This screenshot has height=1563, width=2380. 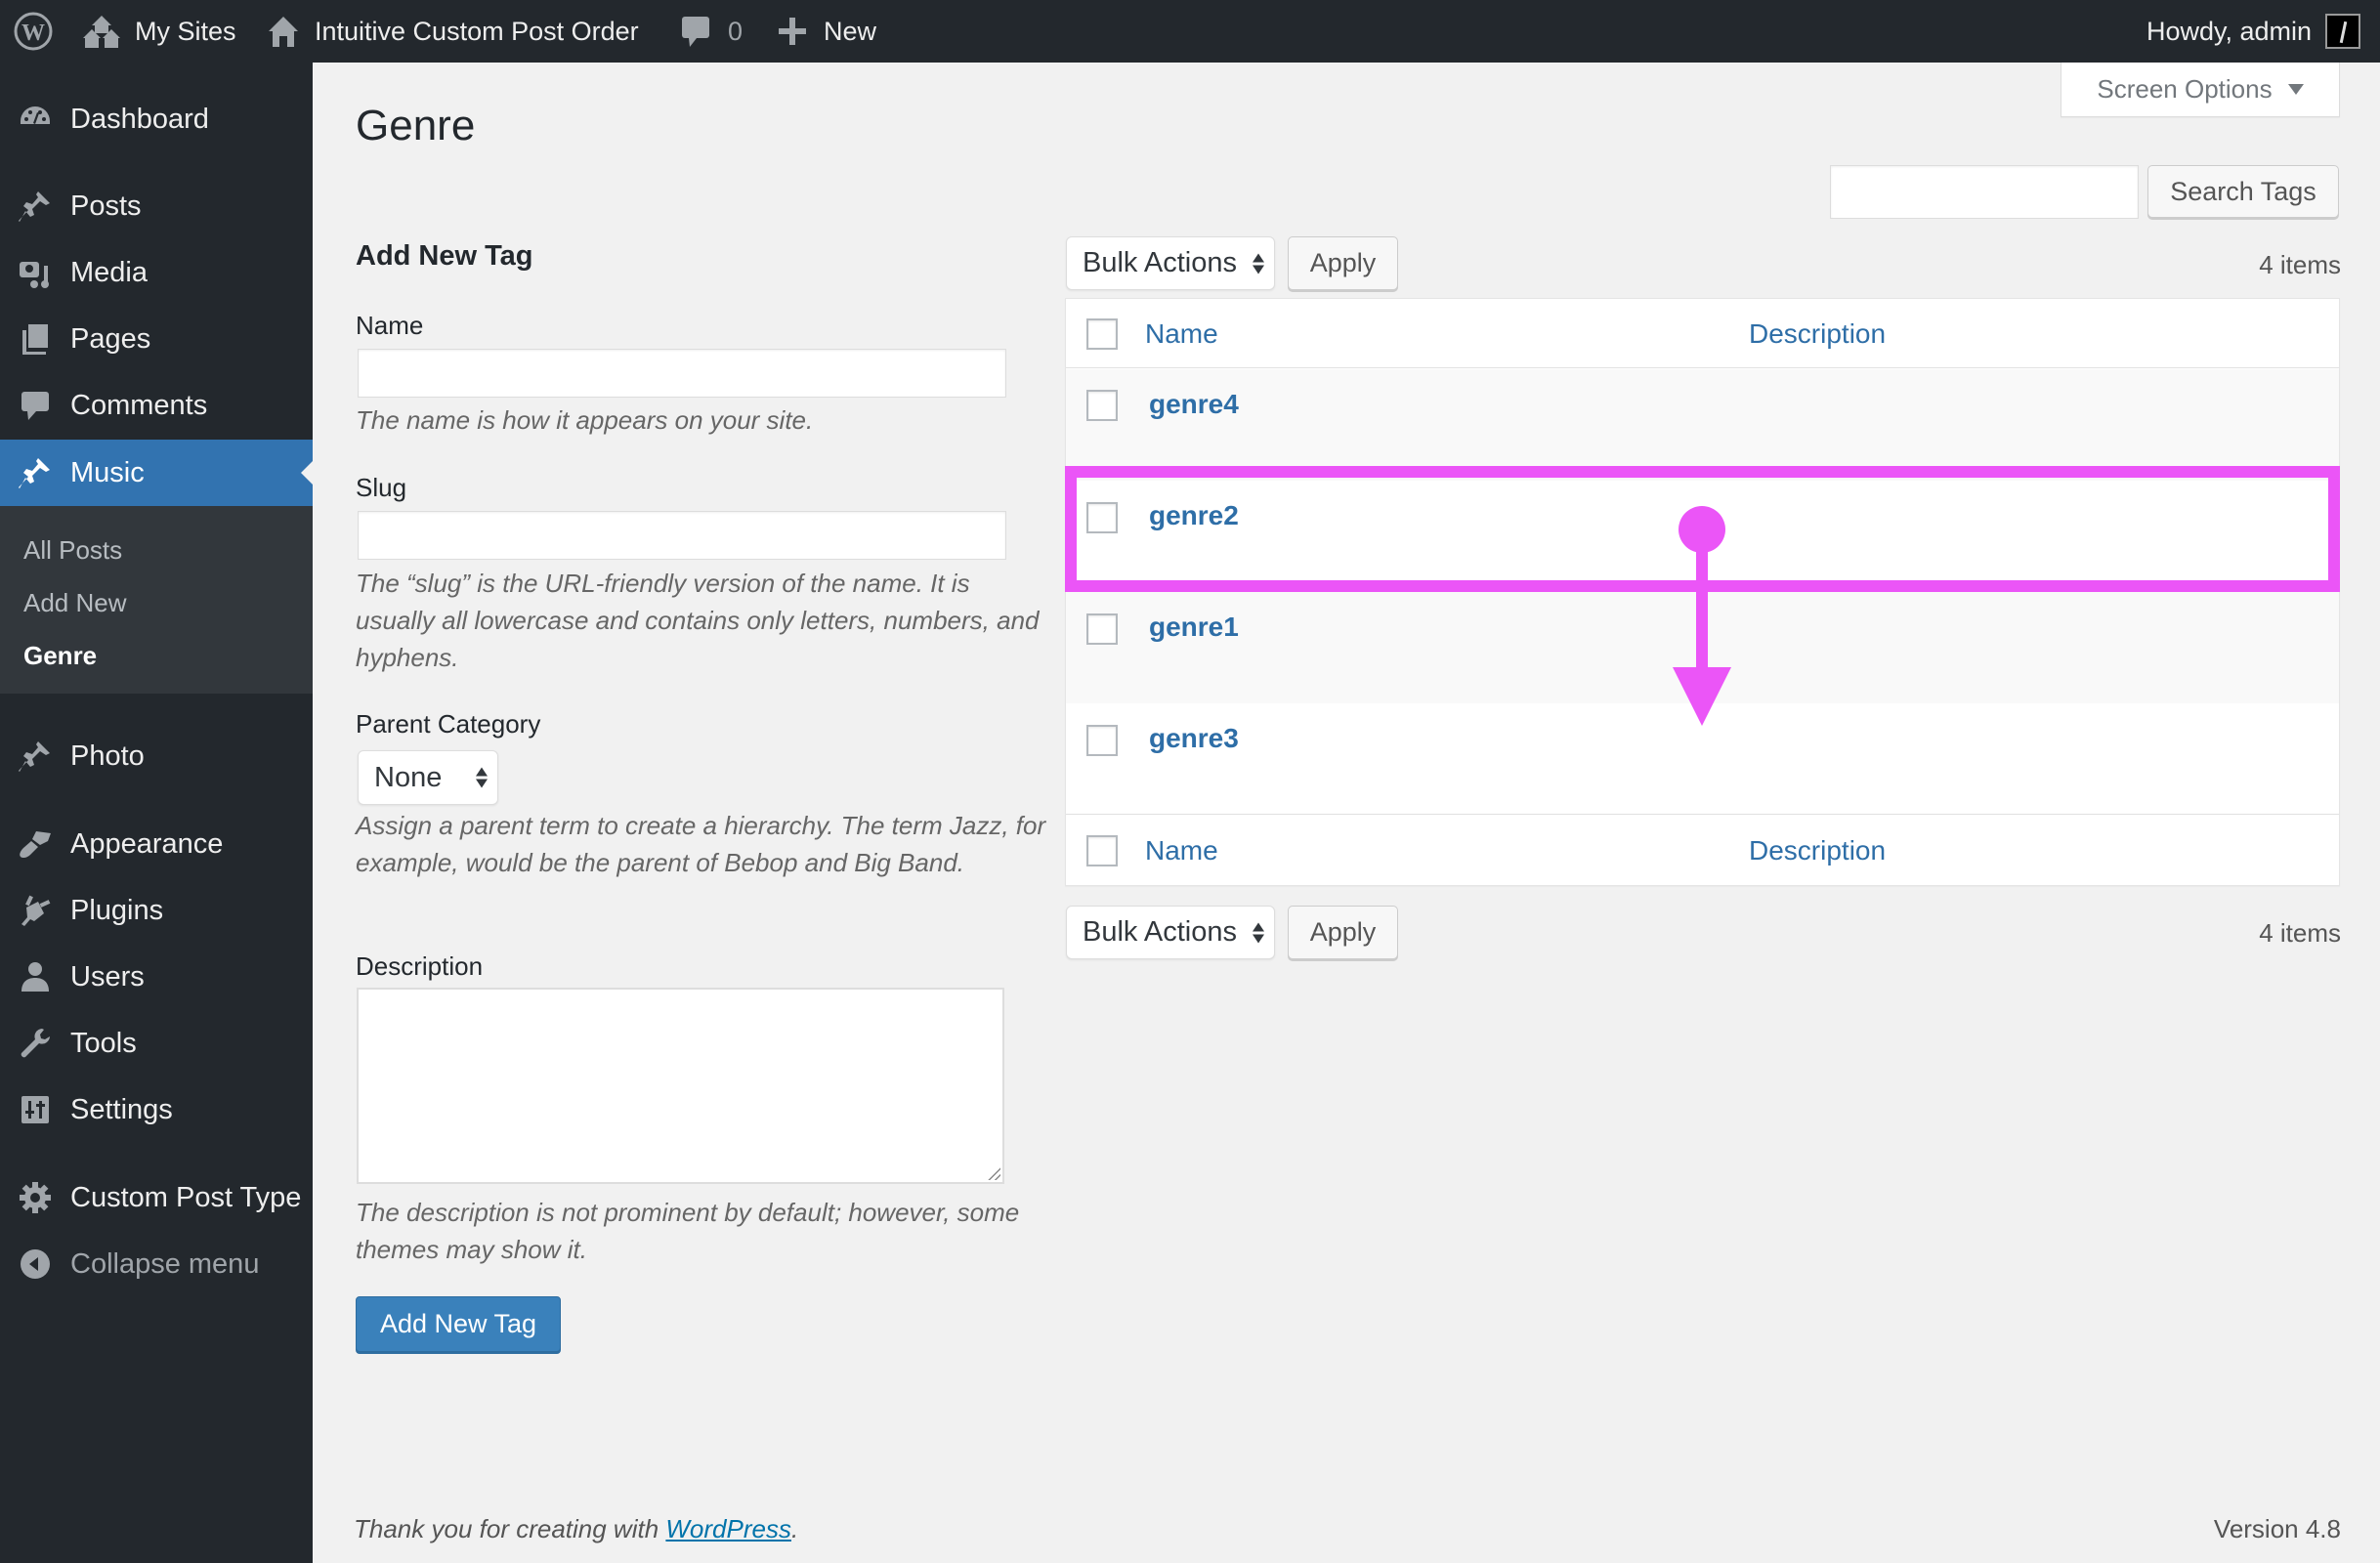 I want to click on svg-text: W, so click(x=33, y=33).